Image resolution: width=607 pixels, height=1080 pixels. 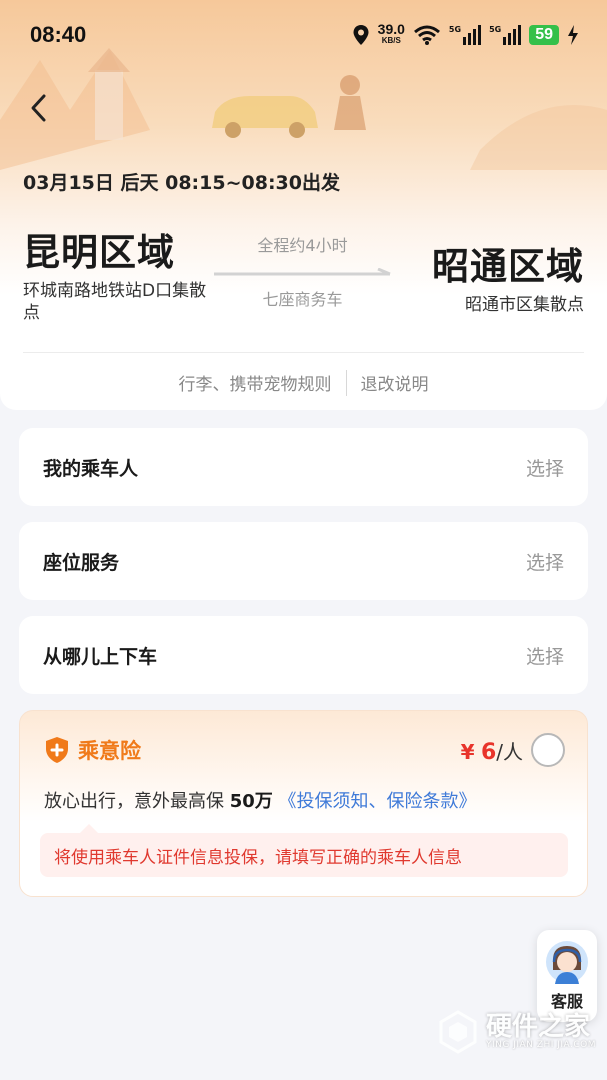 What do you see at coordinates (91, 468) in the screenshot?
I see `passenger-label: 我的乘车人` at bounding box center [91, 468].